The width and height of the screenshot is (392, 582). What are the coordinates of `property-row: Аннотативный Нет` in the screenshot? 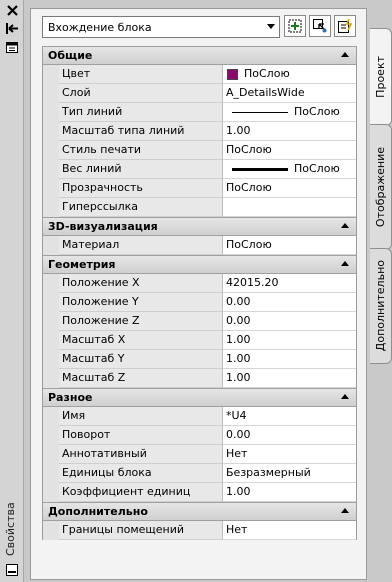 It's located at (199, 454).